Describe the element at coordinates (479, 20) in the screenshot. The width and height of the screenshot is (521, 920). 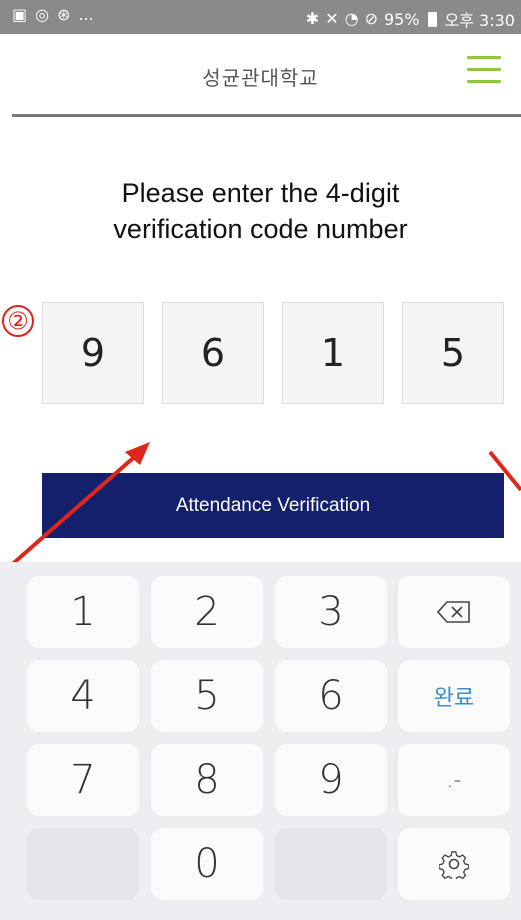
I see `clock: 오후 3:30` at that location.